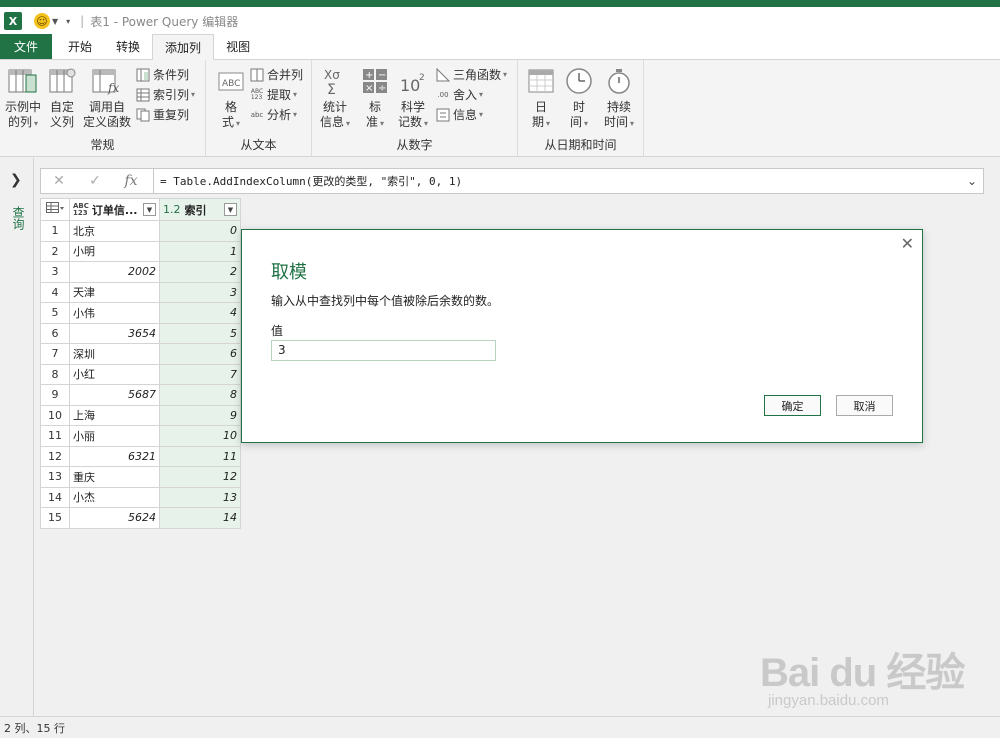 Image resolution: width=1000 pixels, height=738 pixels. What do you see at coordinates (107, 98) in the screenshot?
I see `invoke-custom-function-button: fx 调用自 定义函数` at bounding box center [107, 98].